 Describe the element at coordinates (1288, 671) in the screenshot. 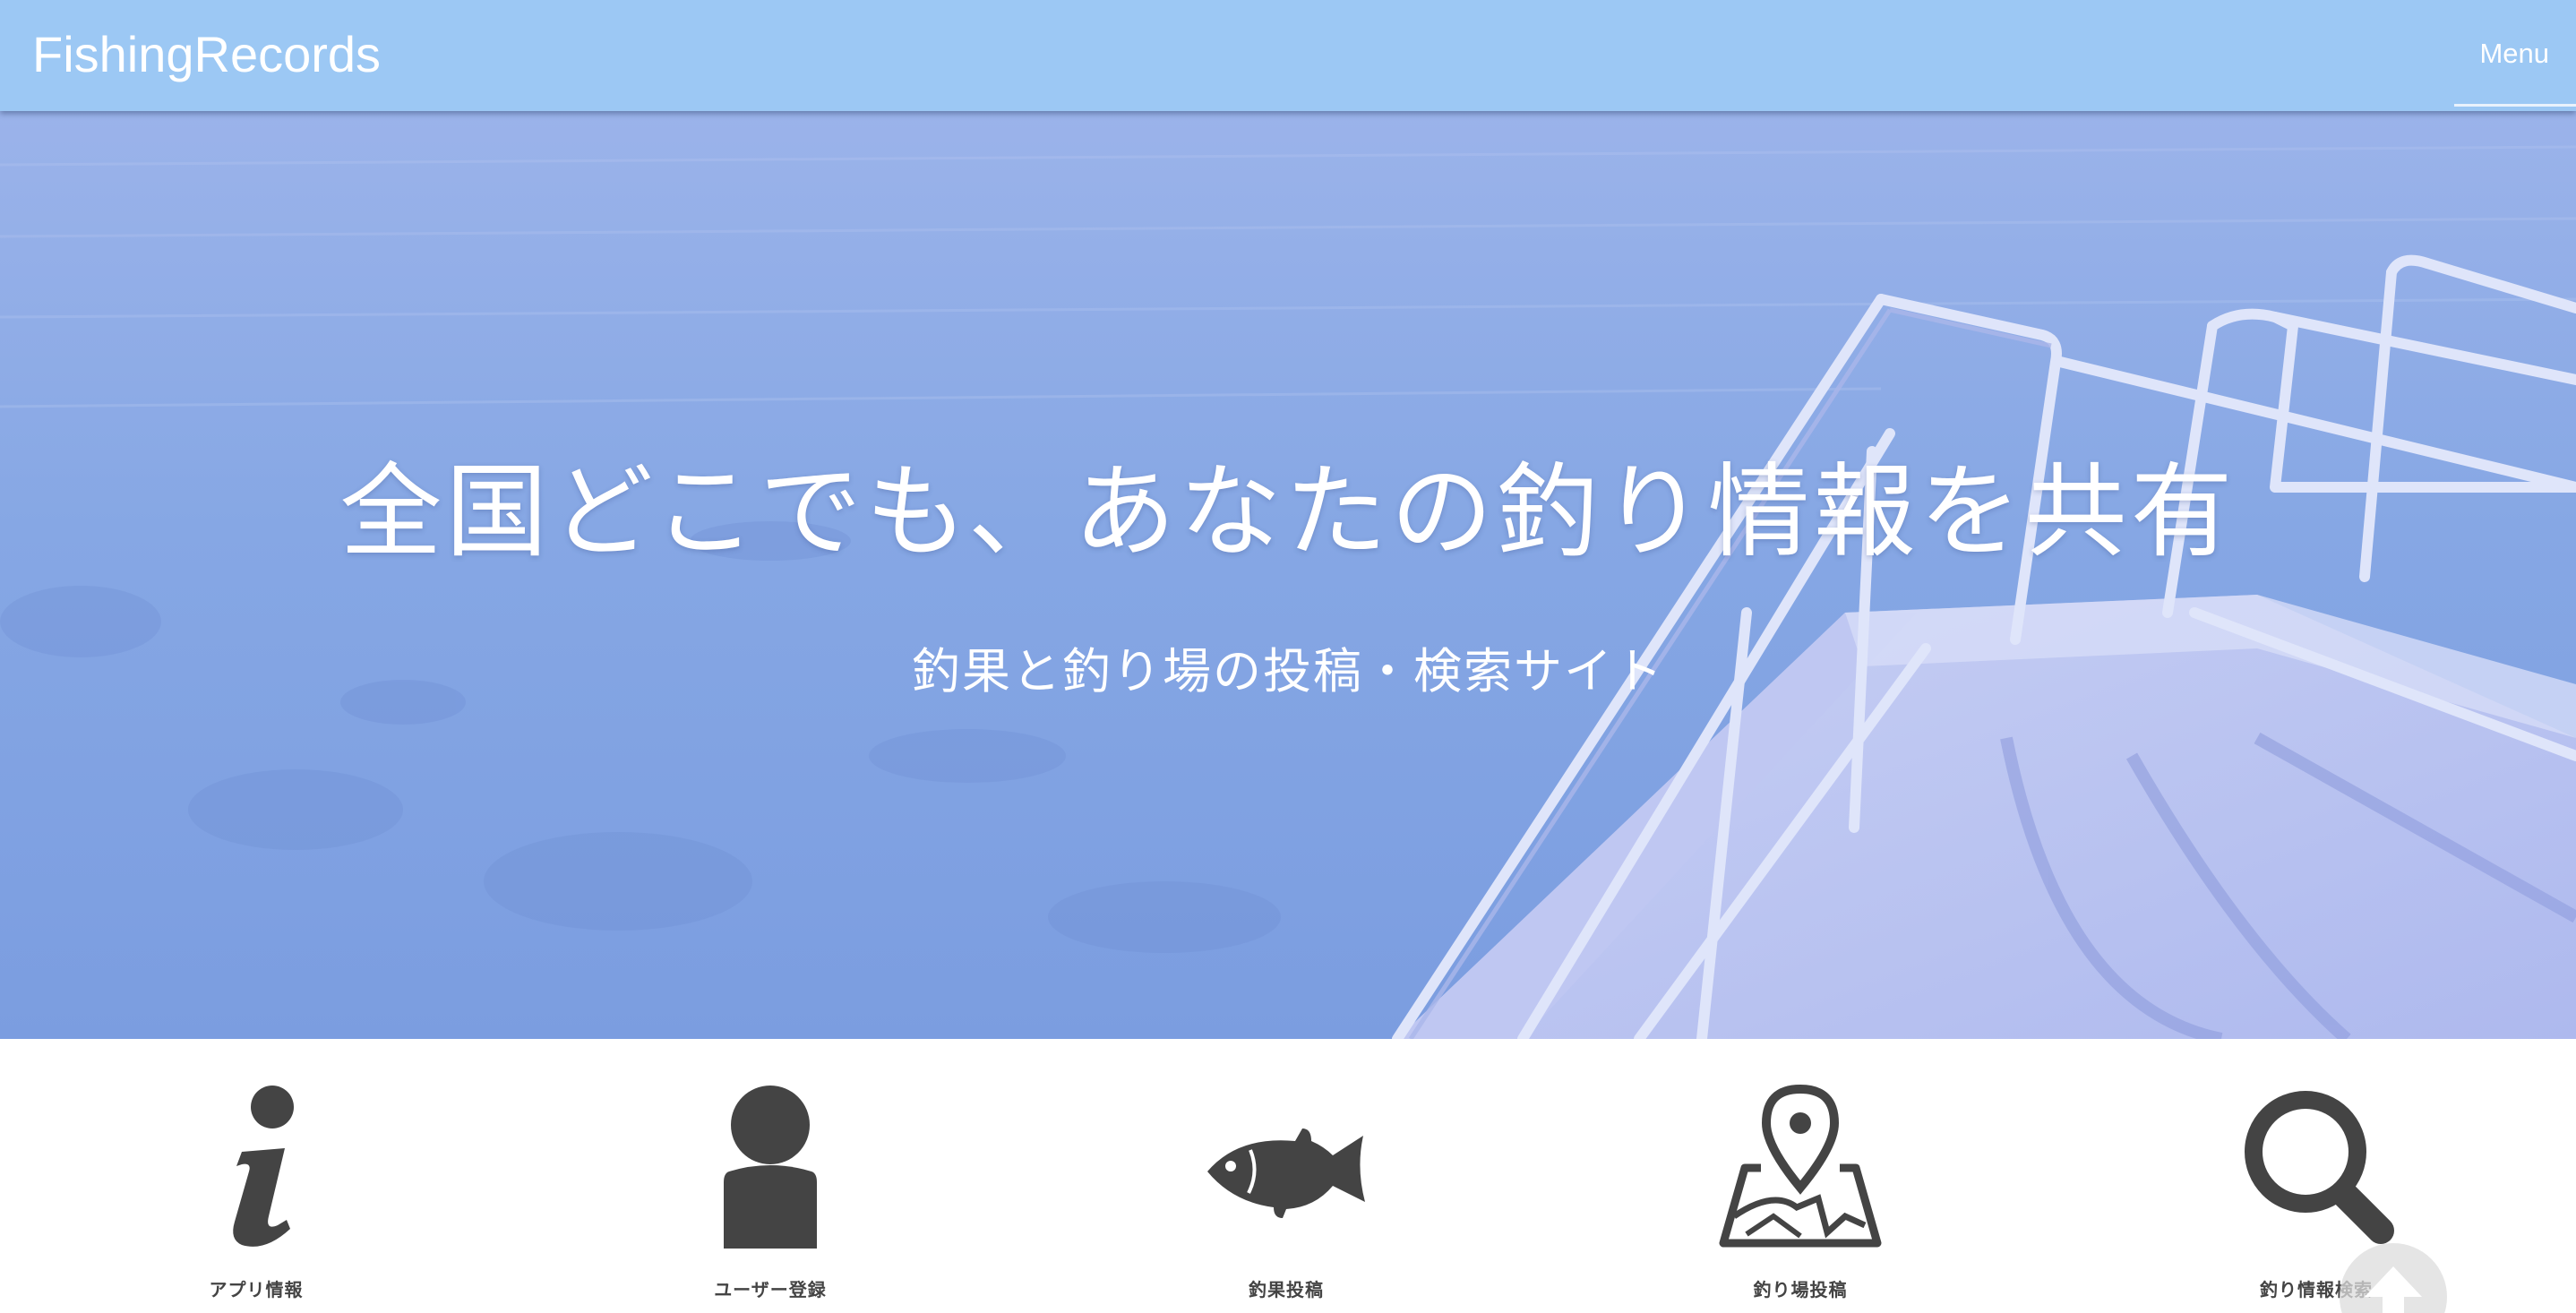

I see `hero-subtitle: 釣果と釣り場の投稿・検索サイト` at that location.